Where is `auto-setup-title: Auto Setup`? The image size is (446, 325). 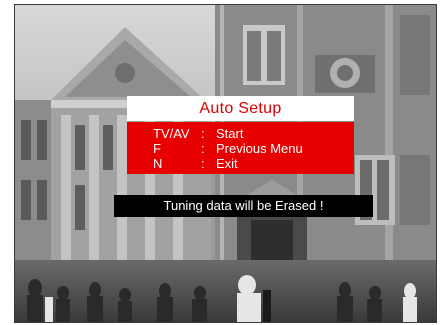 auto-setup-title: Auto Setup is located at coordinates (240, 108).